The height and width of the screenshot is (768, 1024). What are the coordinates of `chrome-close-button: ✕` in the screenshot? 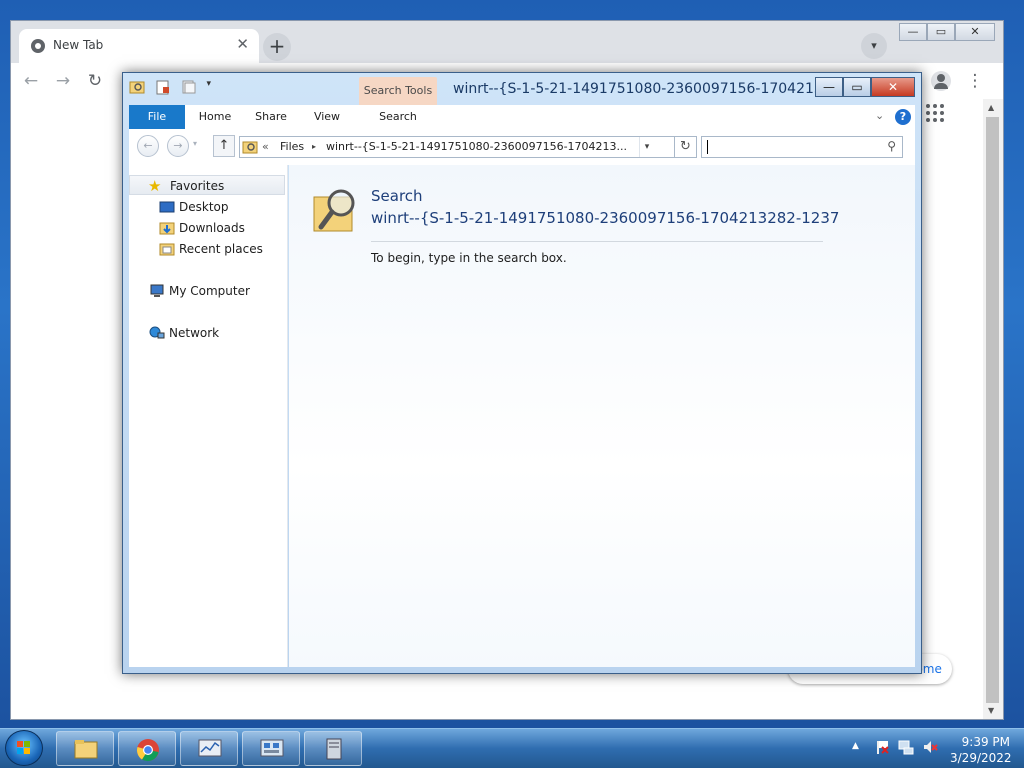 It's located at (975, 32).